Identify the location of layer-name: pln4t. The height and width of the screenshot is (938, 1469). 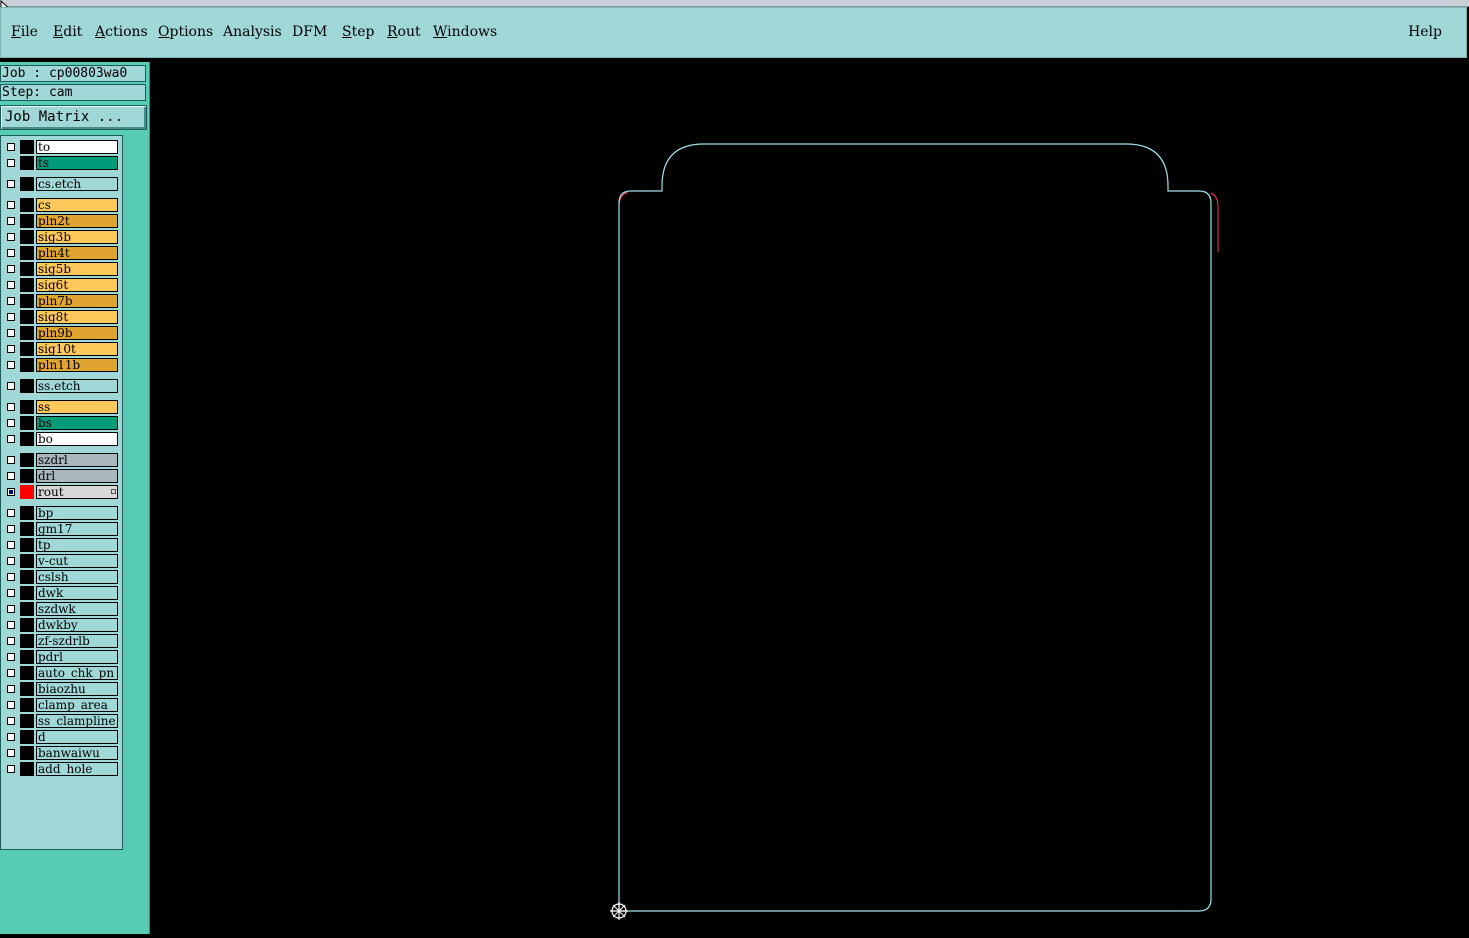
(77, 253).